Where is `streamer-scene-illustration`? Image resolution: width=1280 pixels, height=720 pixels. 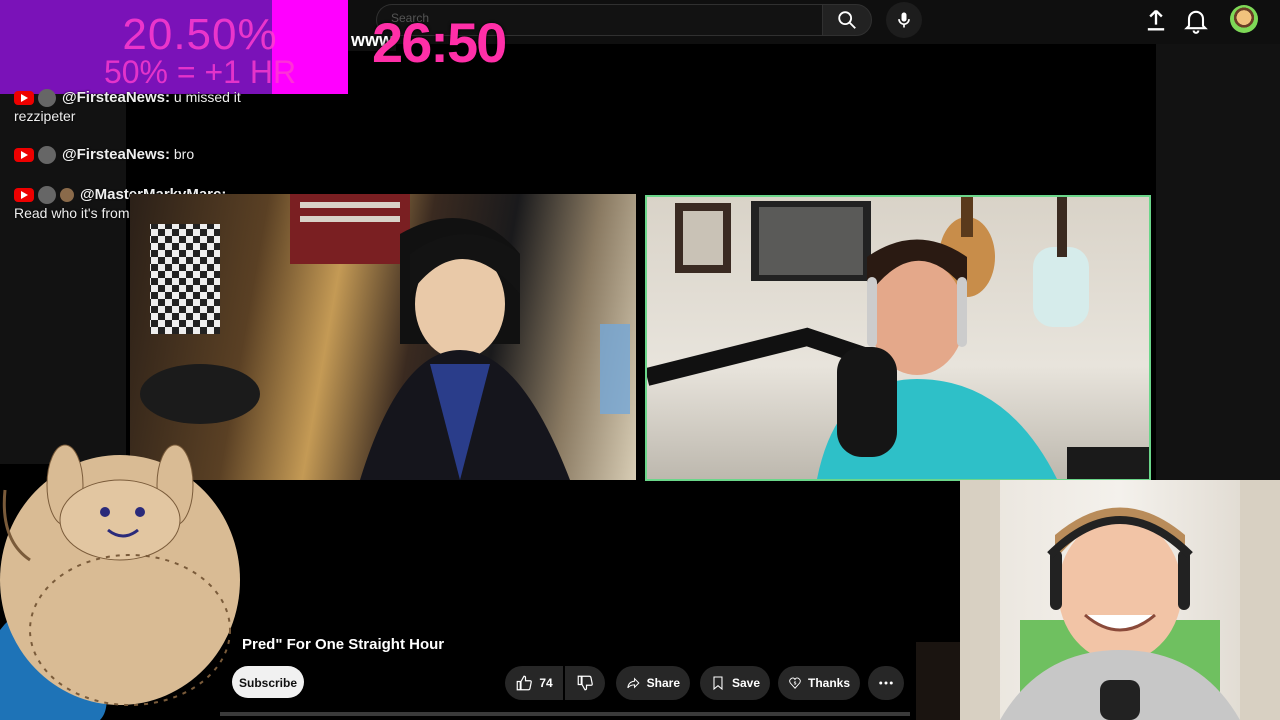 streamer-scene-illustration is located at coordinates (1120, 600).